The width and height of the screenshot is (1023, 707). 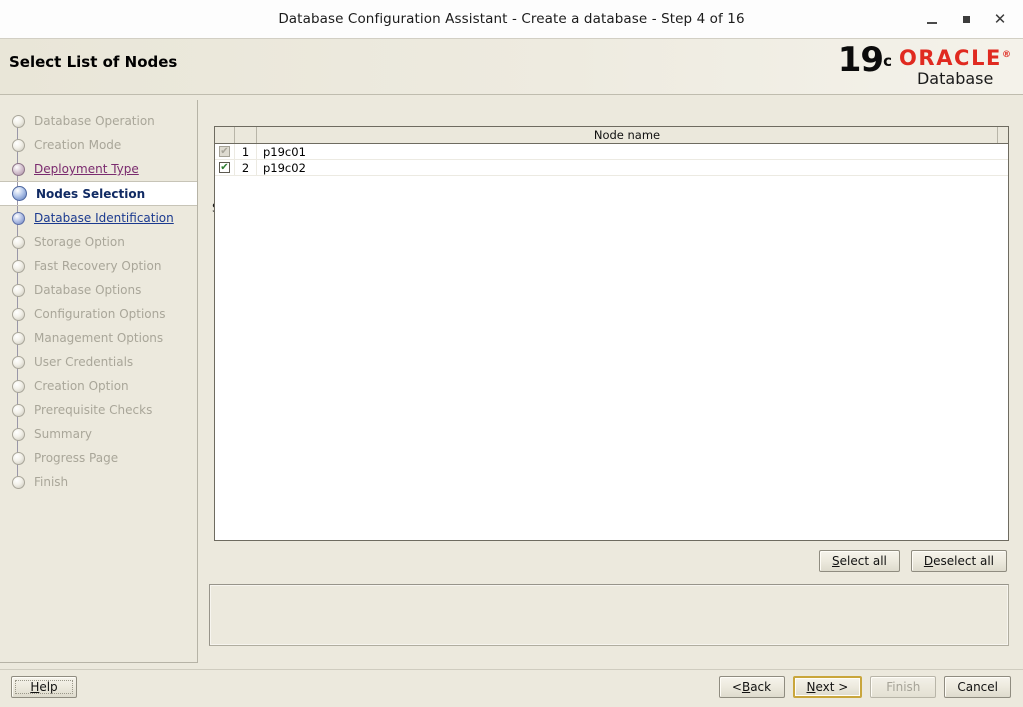 I want to click on close-icon: ✕, so click(x=1000, y=18).